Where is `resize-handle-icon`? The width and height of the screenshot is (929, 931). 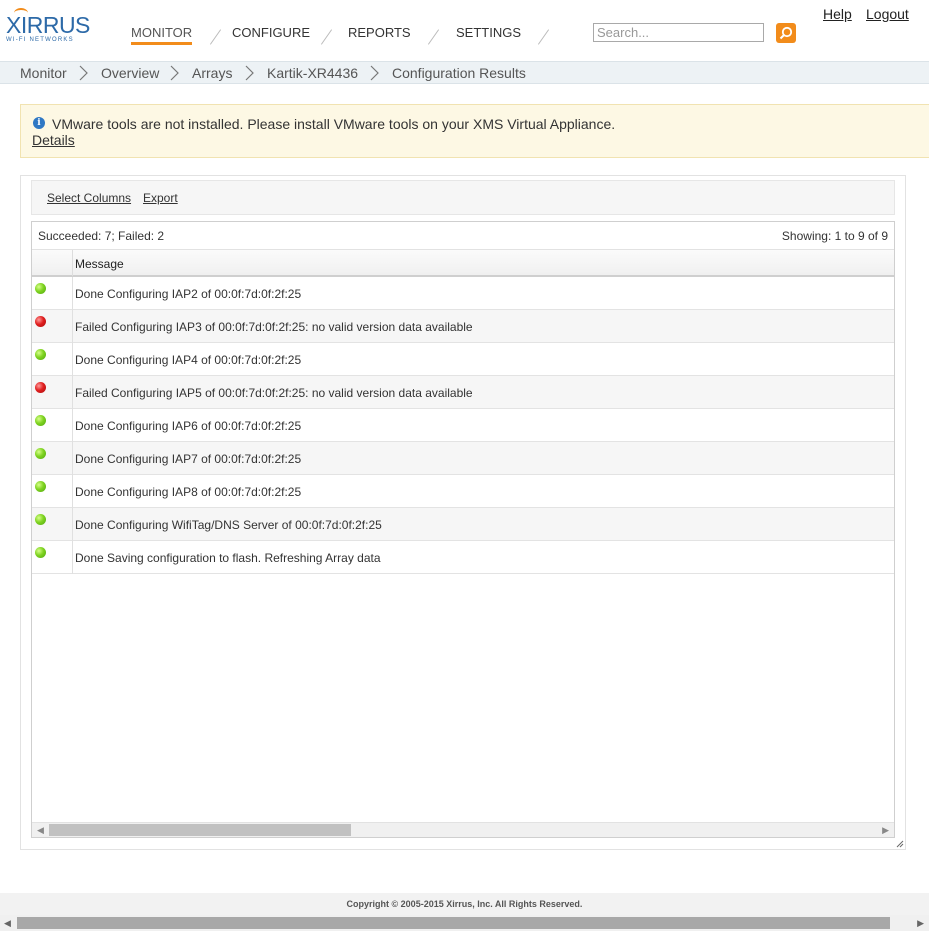
resize-handle-icon is located at coordinates (900, 844).